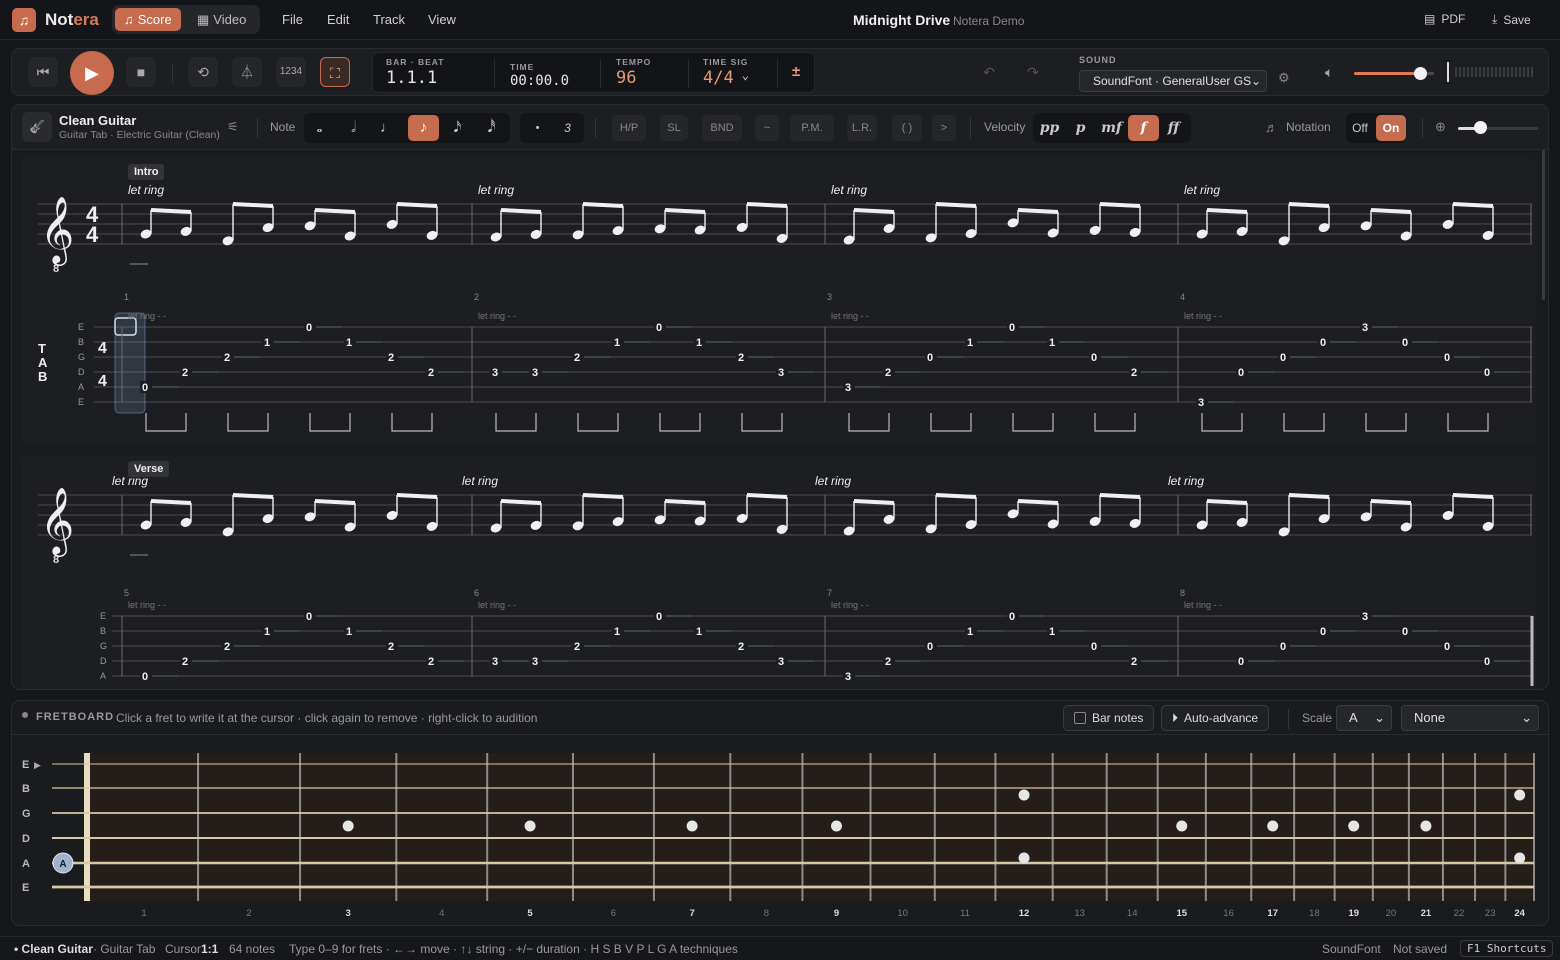 This screenshot has height=960, width=1560. What do you see at coordinates (1507, 948) in the screenshot?
I see `shortcuts-button: F1 Shortcuts` at bounding box center [1507, 948].